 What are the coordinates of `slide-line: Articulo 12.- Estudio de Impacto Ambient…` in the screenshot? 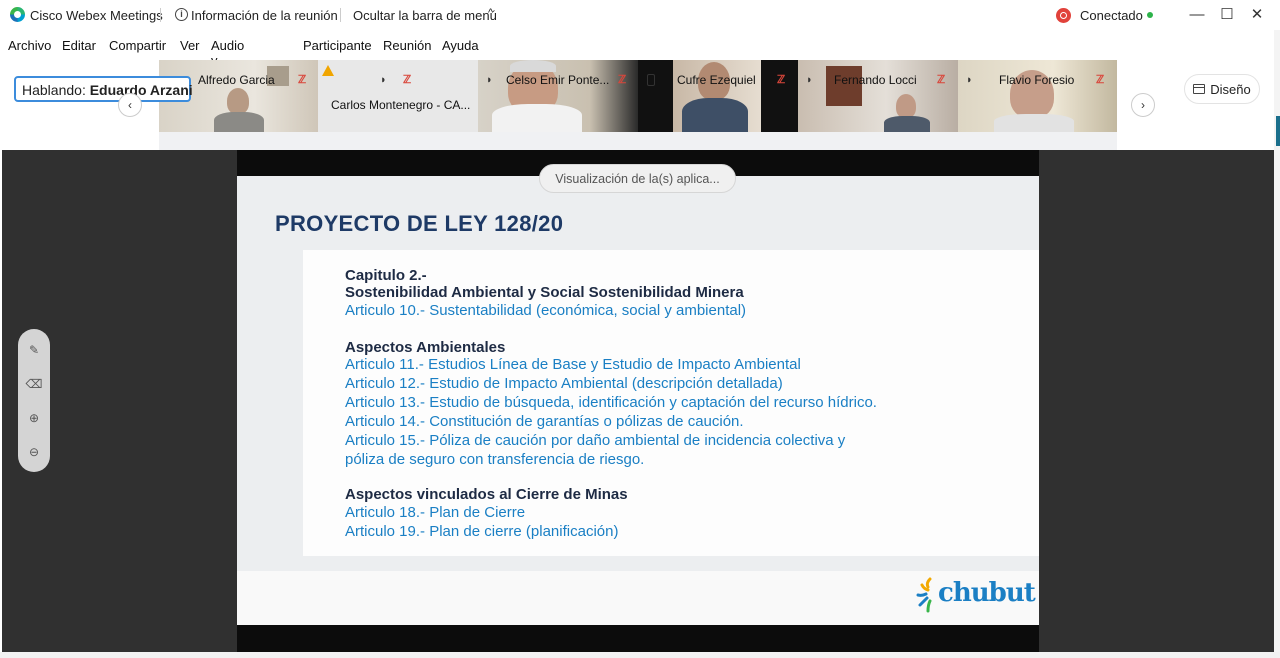 It's located at (564, 383).